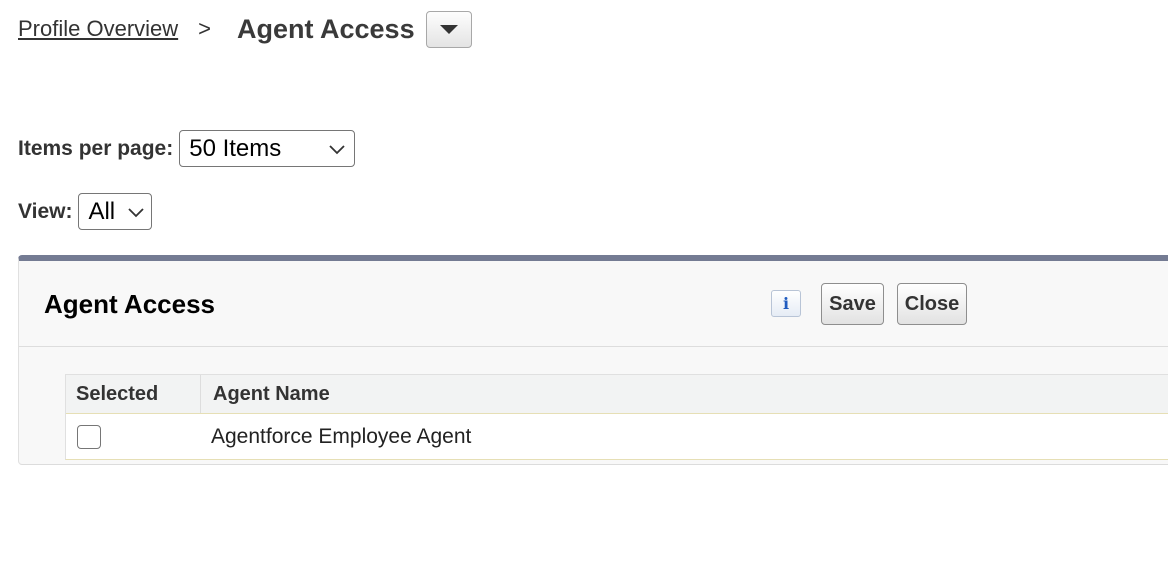  I want to click on table-header-row: Selected Agent Name, so click(617, 394).